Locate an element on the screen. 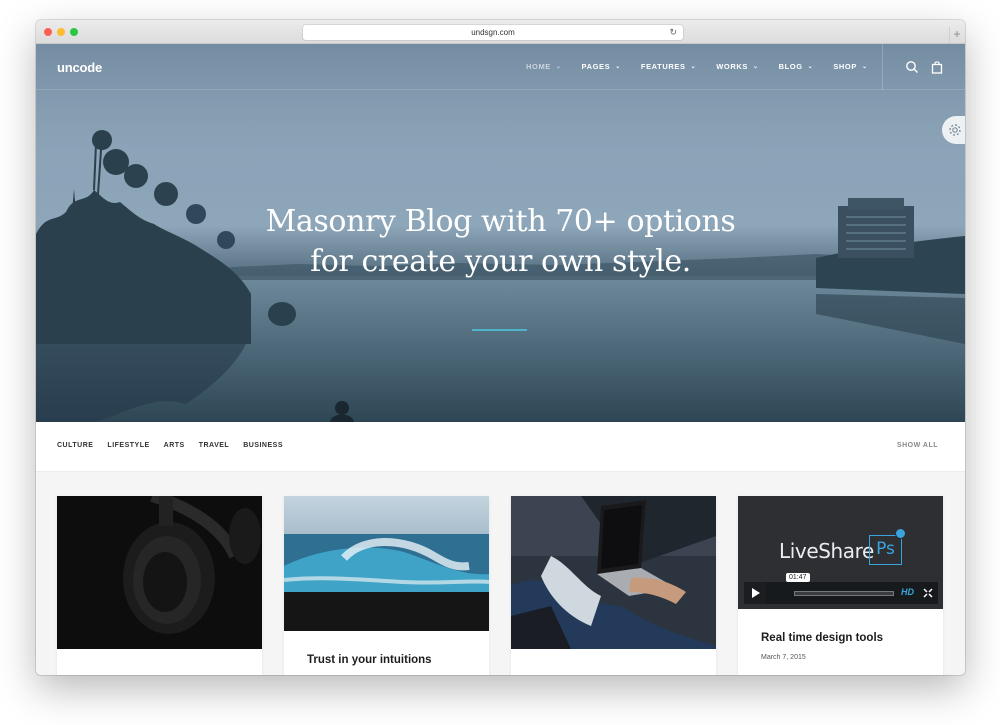  hd-quality-toggle: HD is located at coordinates (907, 592).